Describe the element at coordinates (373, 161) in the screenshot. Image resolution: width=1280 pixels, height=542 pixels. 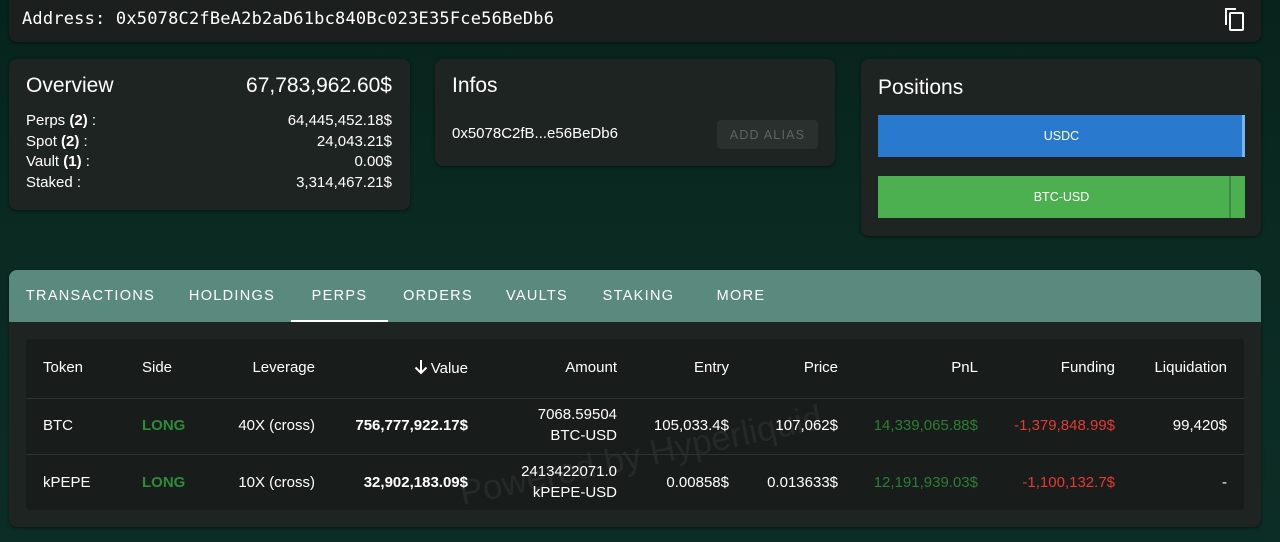
I see `overview-value: 0.00$` at that location.